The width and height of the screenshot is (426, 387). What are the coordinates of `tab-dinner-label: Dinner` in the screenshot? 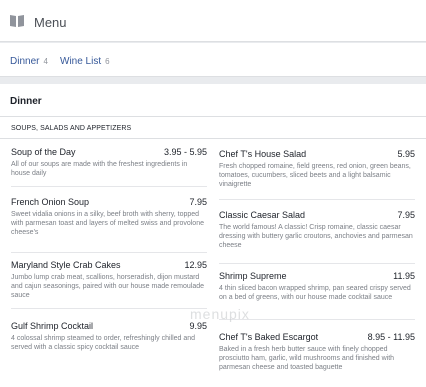 It's located at (25, 61).